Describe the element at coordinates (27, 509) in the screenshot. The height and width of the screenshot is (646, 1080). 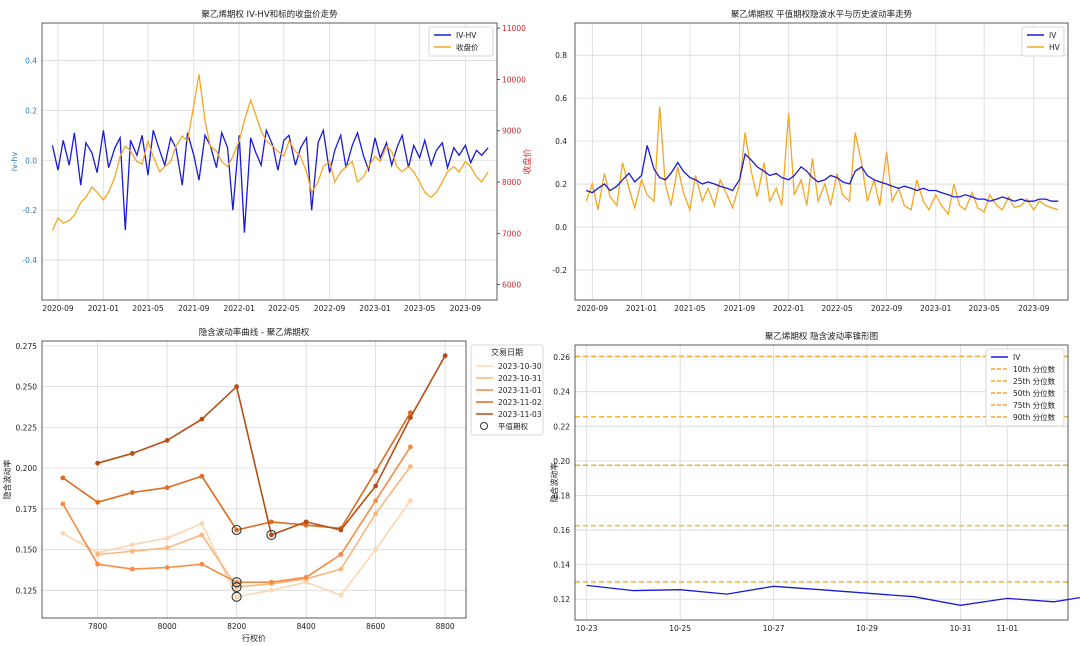
I see `y-tick-label: 0.175` at that location.